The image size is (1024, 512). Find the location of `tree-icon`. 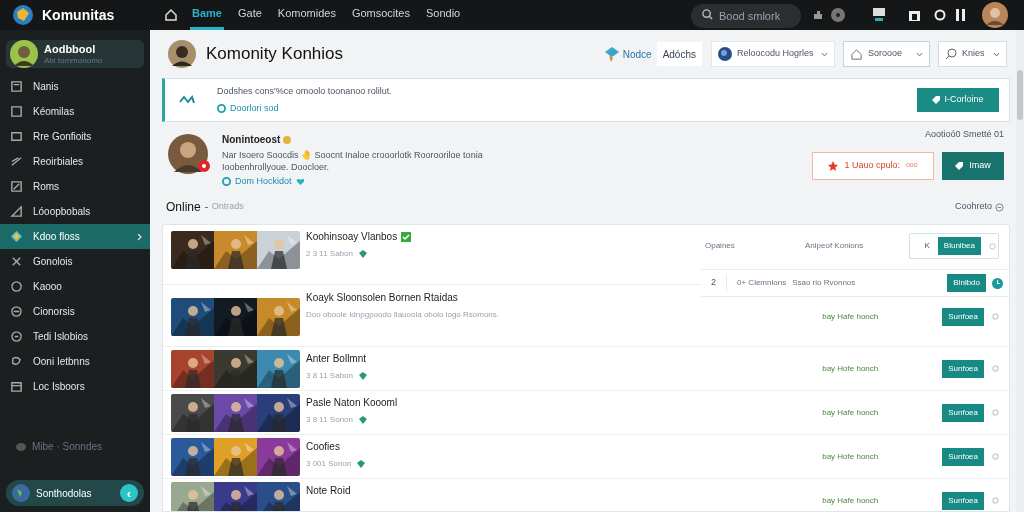

tree-icon is located at coordinates (611, 54).